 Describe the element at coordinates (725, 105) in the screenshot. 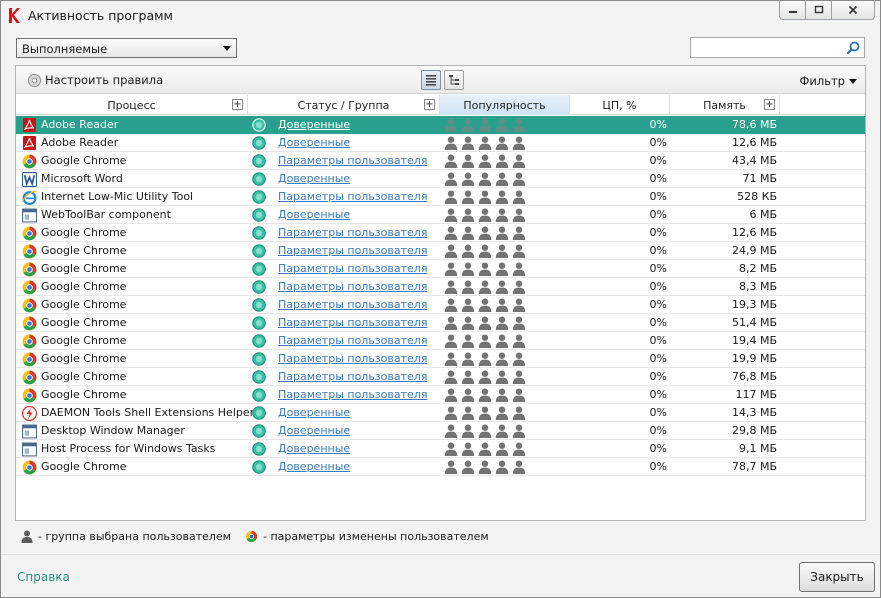

I see `column-header-memory: Память +` at that location.